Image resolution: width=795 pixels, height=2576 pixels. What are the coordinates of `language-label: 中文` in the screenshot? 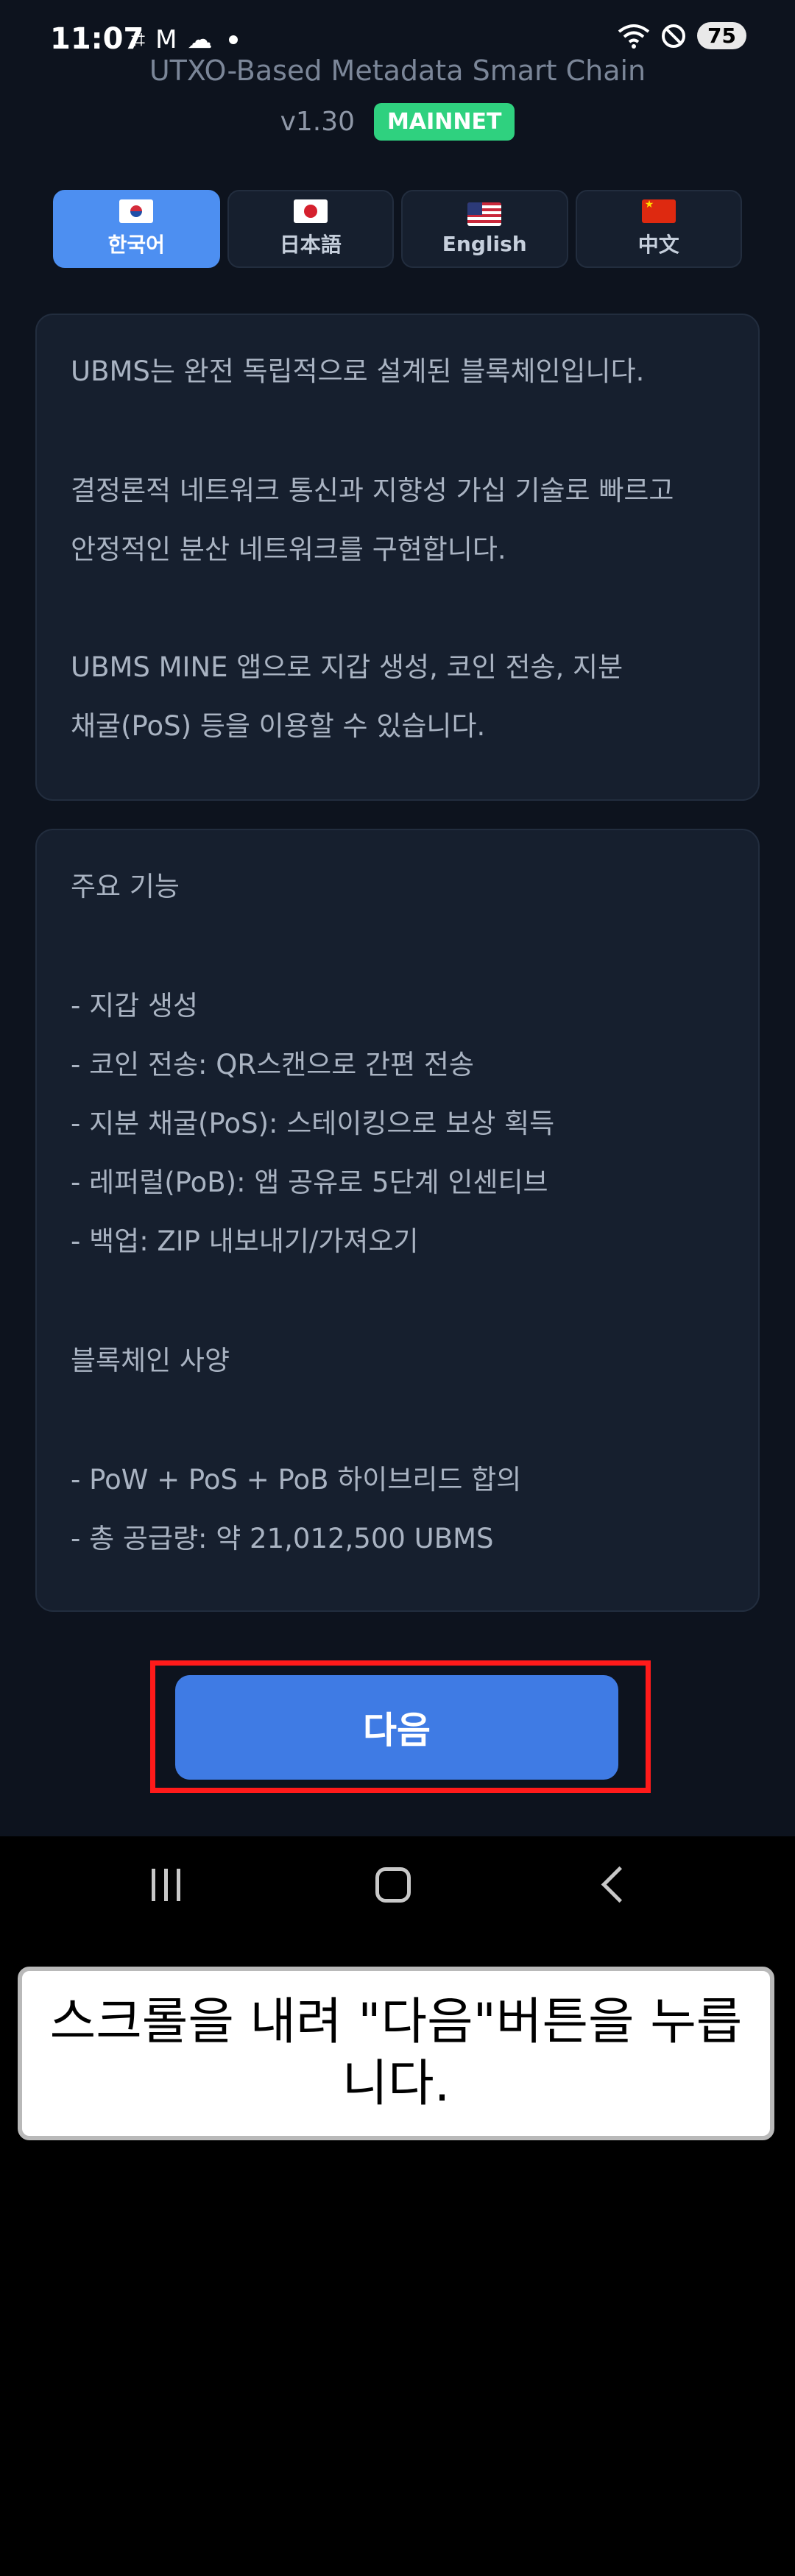 It's located at (658, 245).